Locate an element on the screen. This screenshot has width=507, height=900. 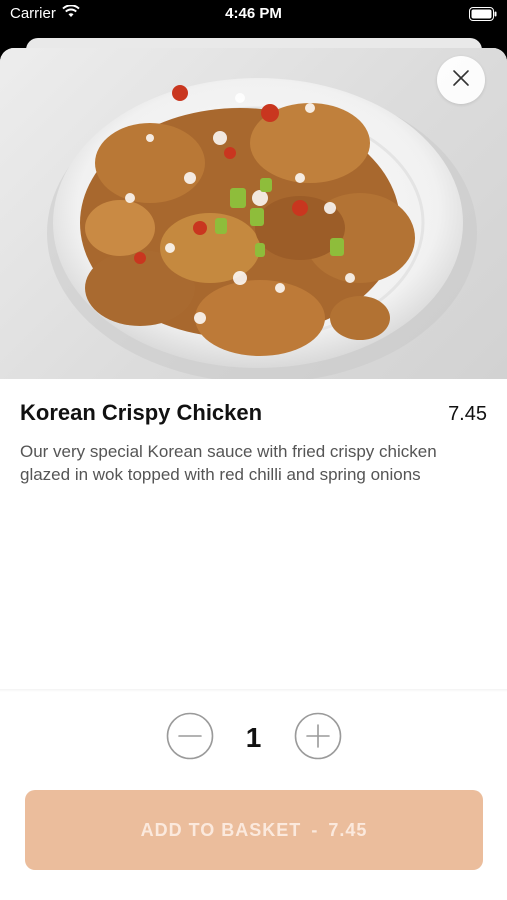
quantity-value: 1 is located at coordinates (253, 737).